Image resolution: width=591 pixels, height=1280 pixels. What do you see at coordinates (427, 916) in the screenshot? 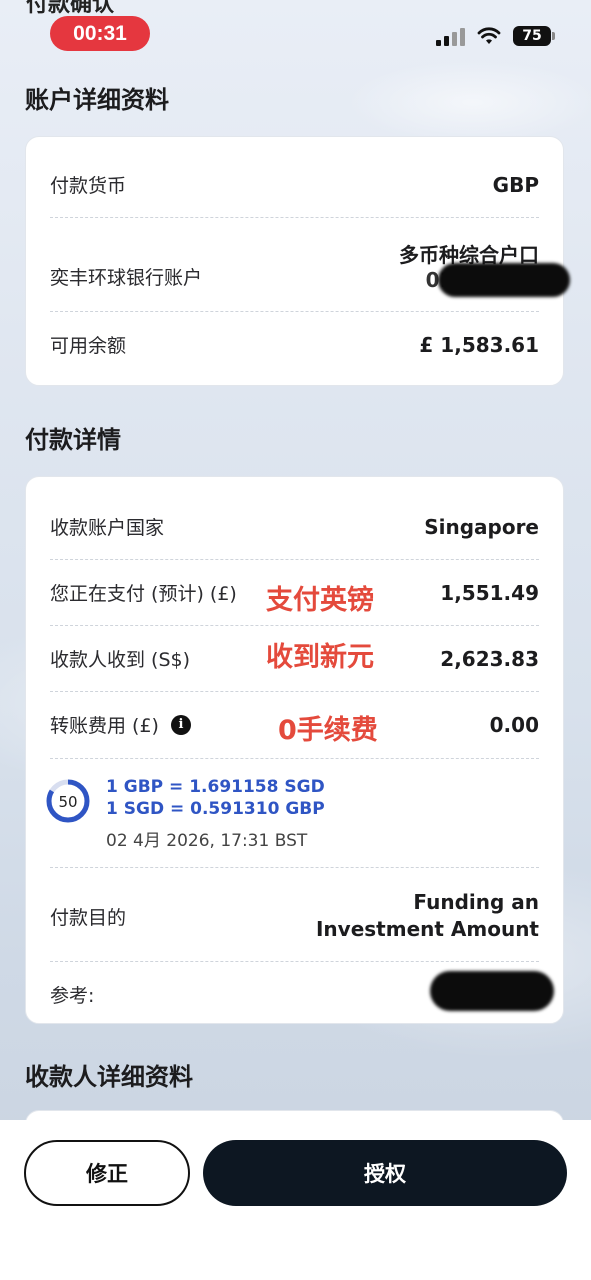
I see `row-value: Funding an Investment Amount` at bounding box center [427, 916].